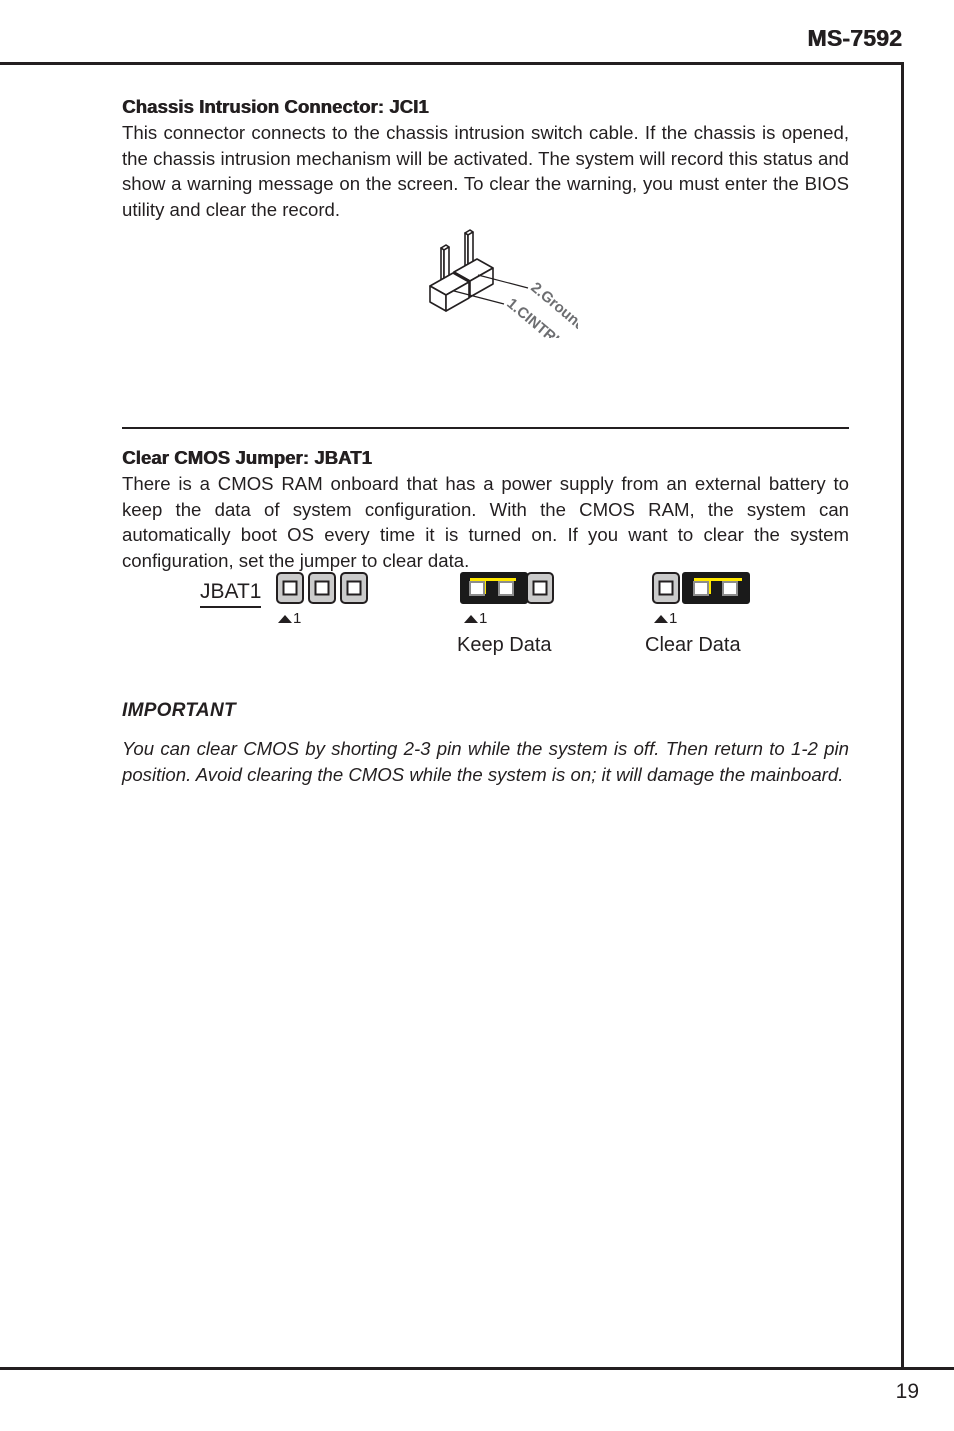 This screenshot has height=1431, width=954. Describe the element at coordinates (504, 645) in the screenshot. I see `jbat1-caption-keep-data: Keep Data` at that location.